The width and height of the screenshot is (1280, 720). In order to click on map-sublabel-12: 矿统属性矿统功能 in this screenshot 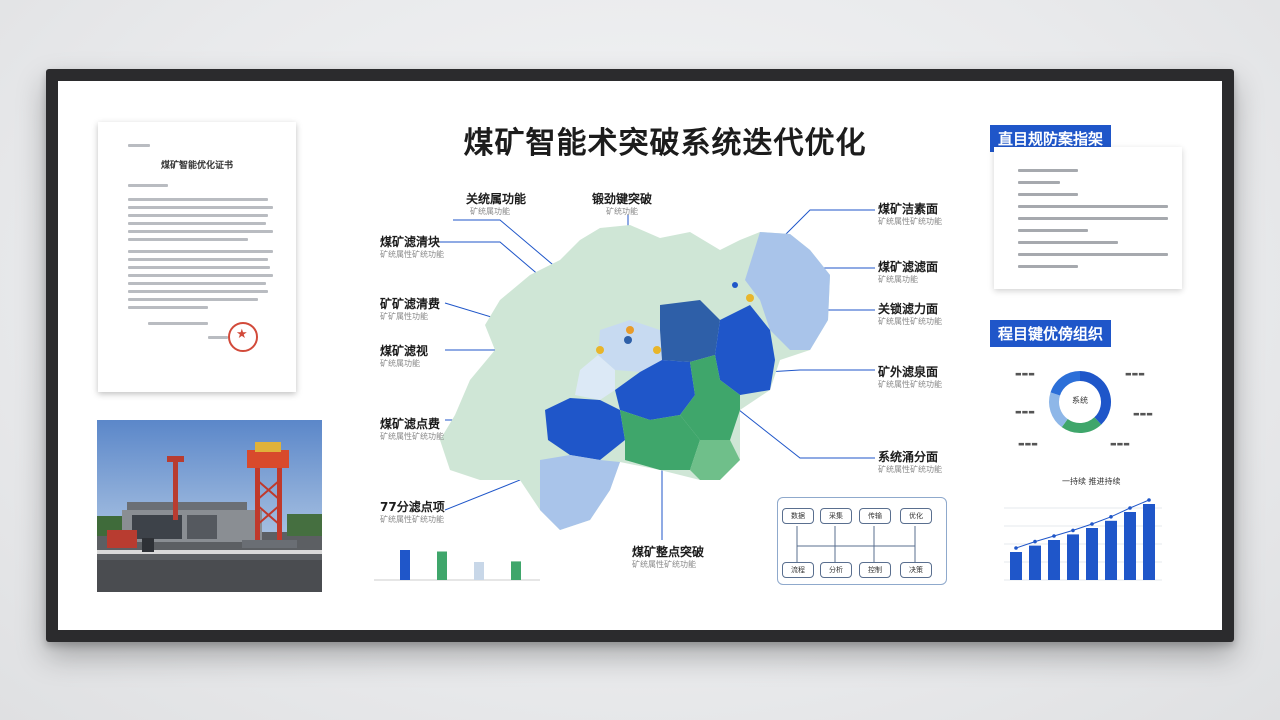, I will do `click(910, 469)`.